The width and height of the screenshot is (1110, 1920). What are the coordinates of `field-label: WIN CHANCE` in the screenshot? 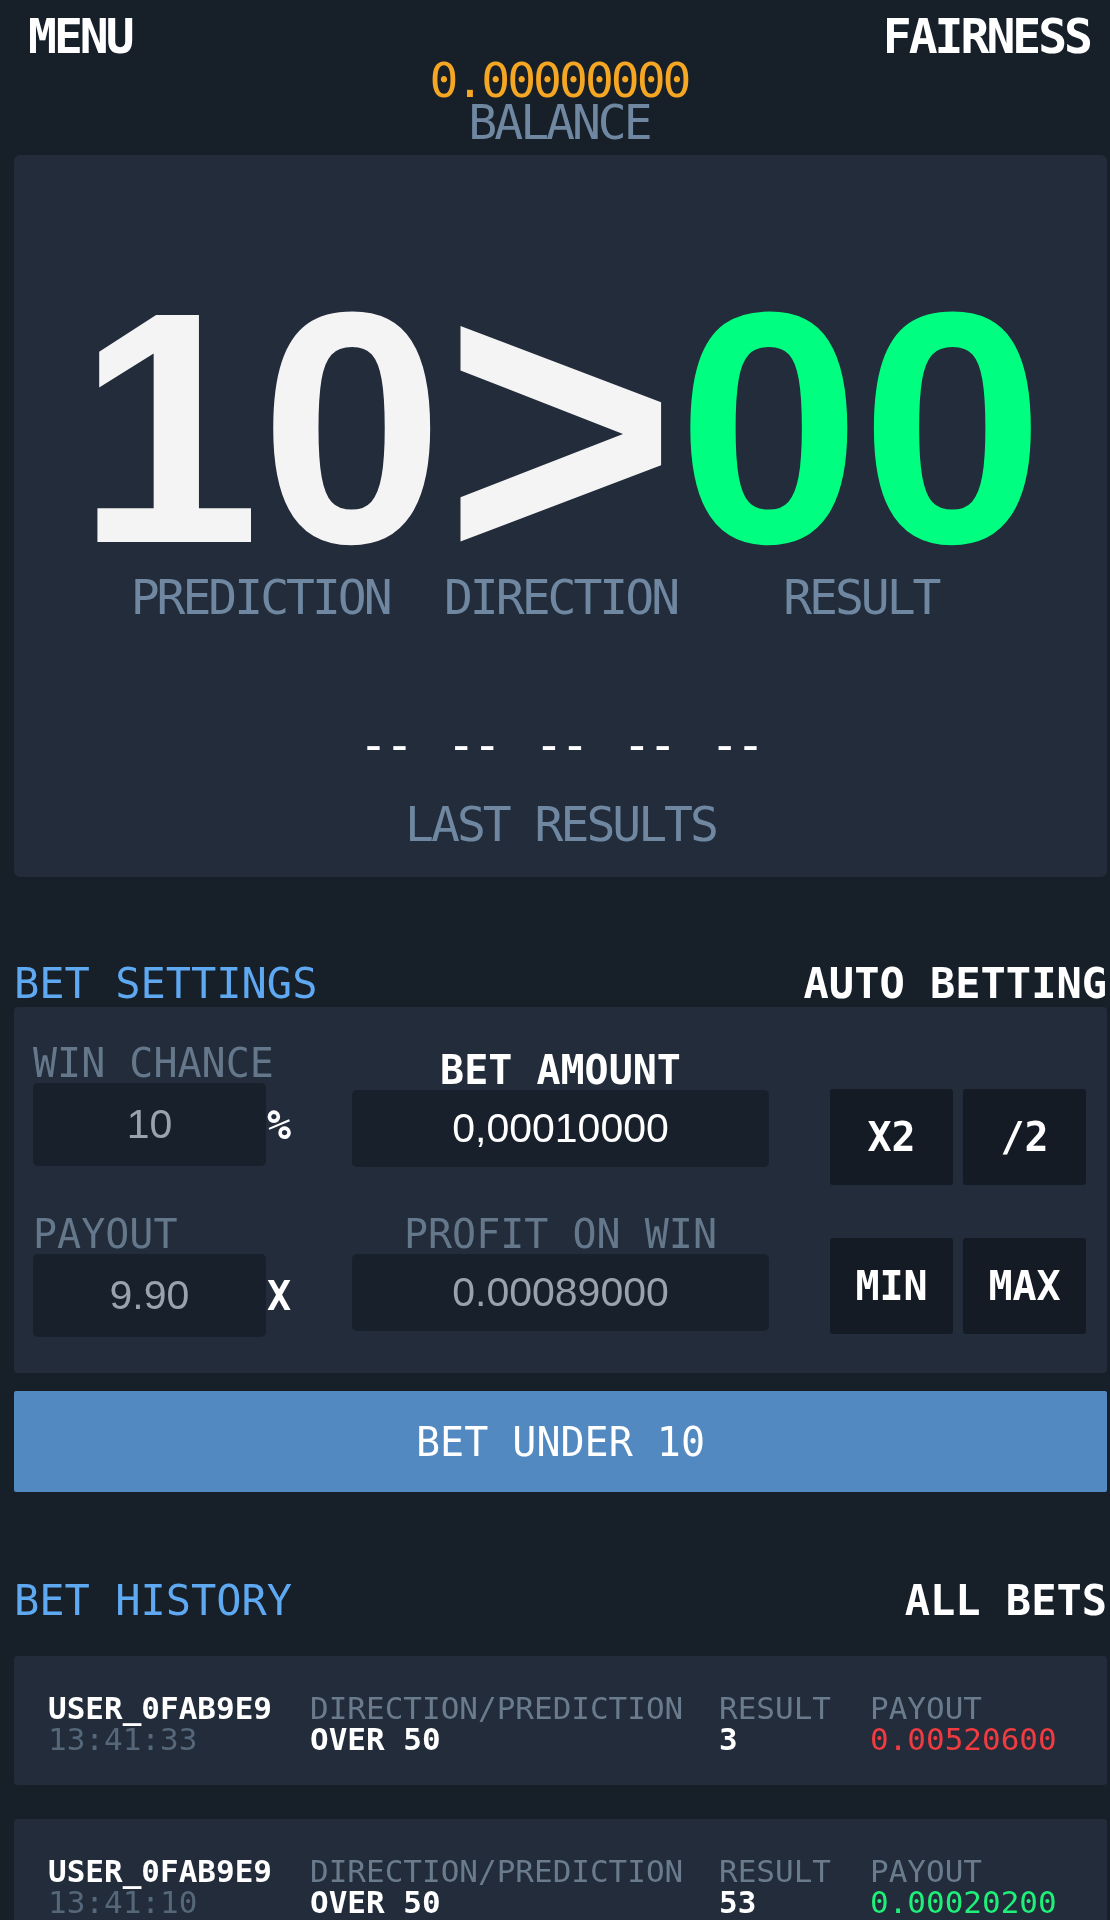 It's located at (154, 1063).